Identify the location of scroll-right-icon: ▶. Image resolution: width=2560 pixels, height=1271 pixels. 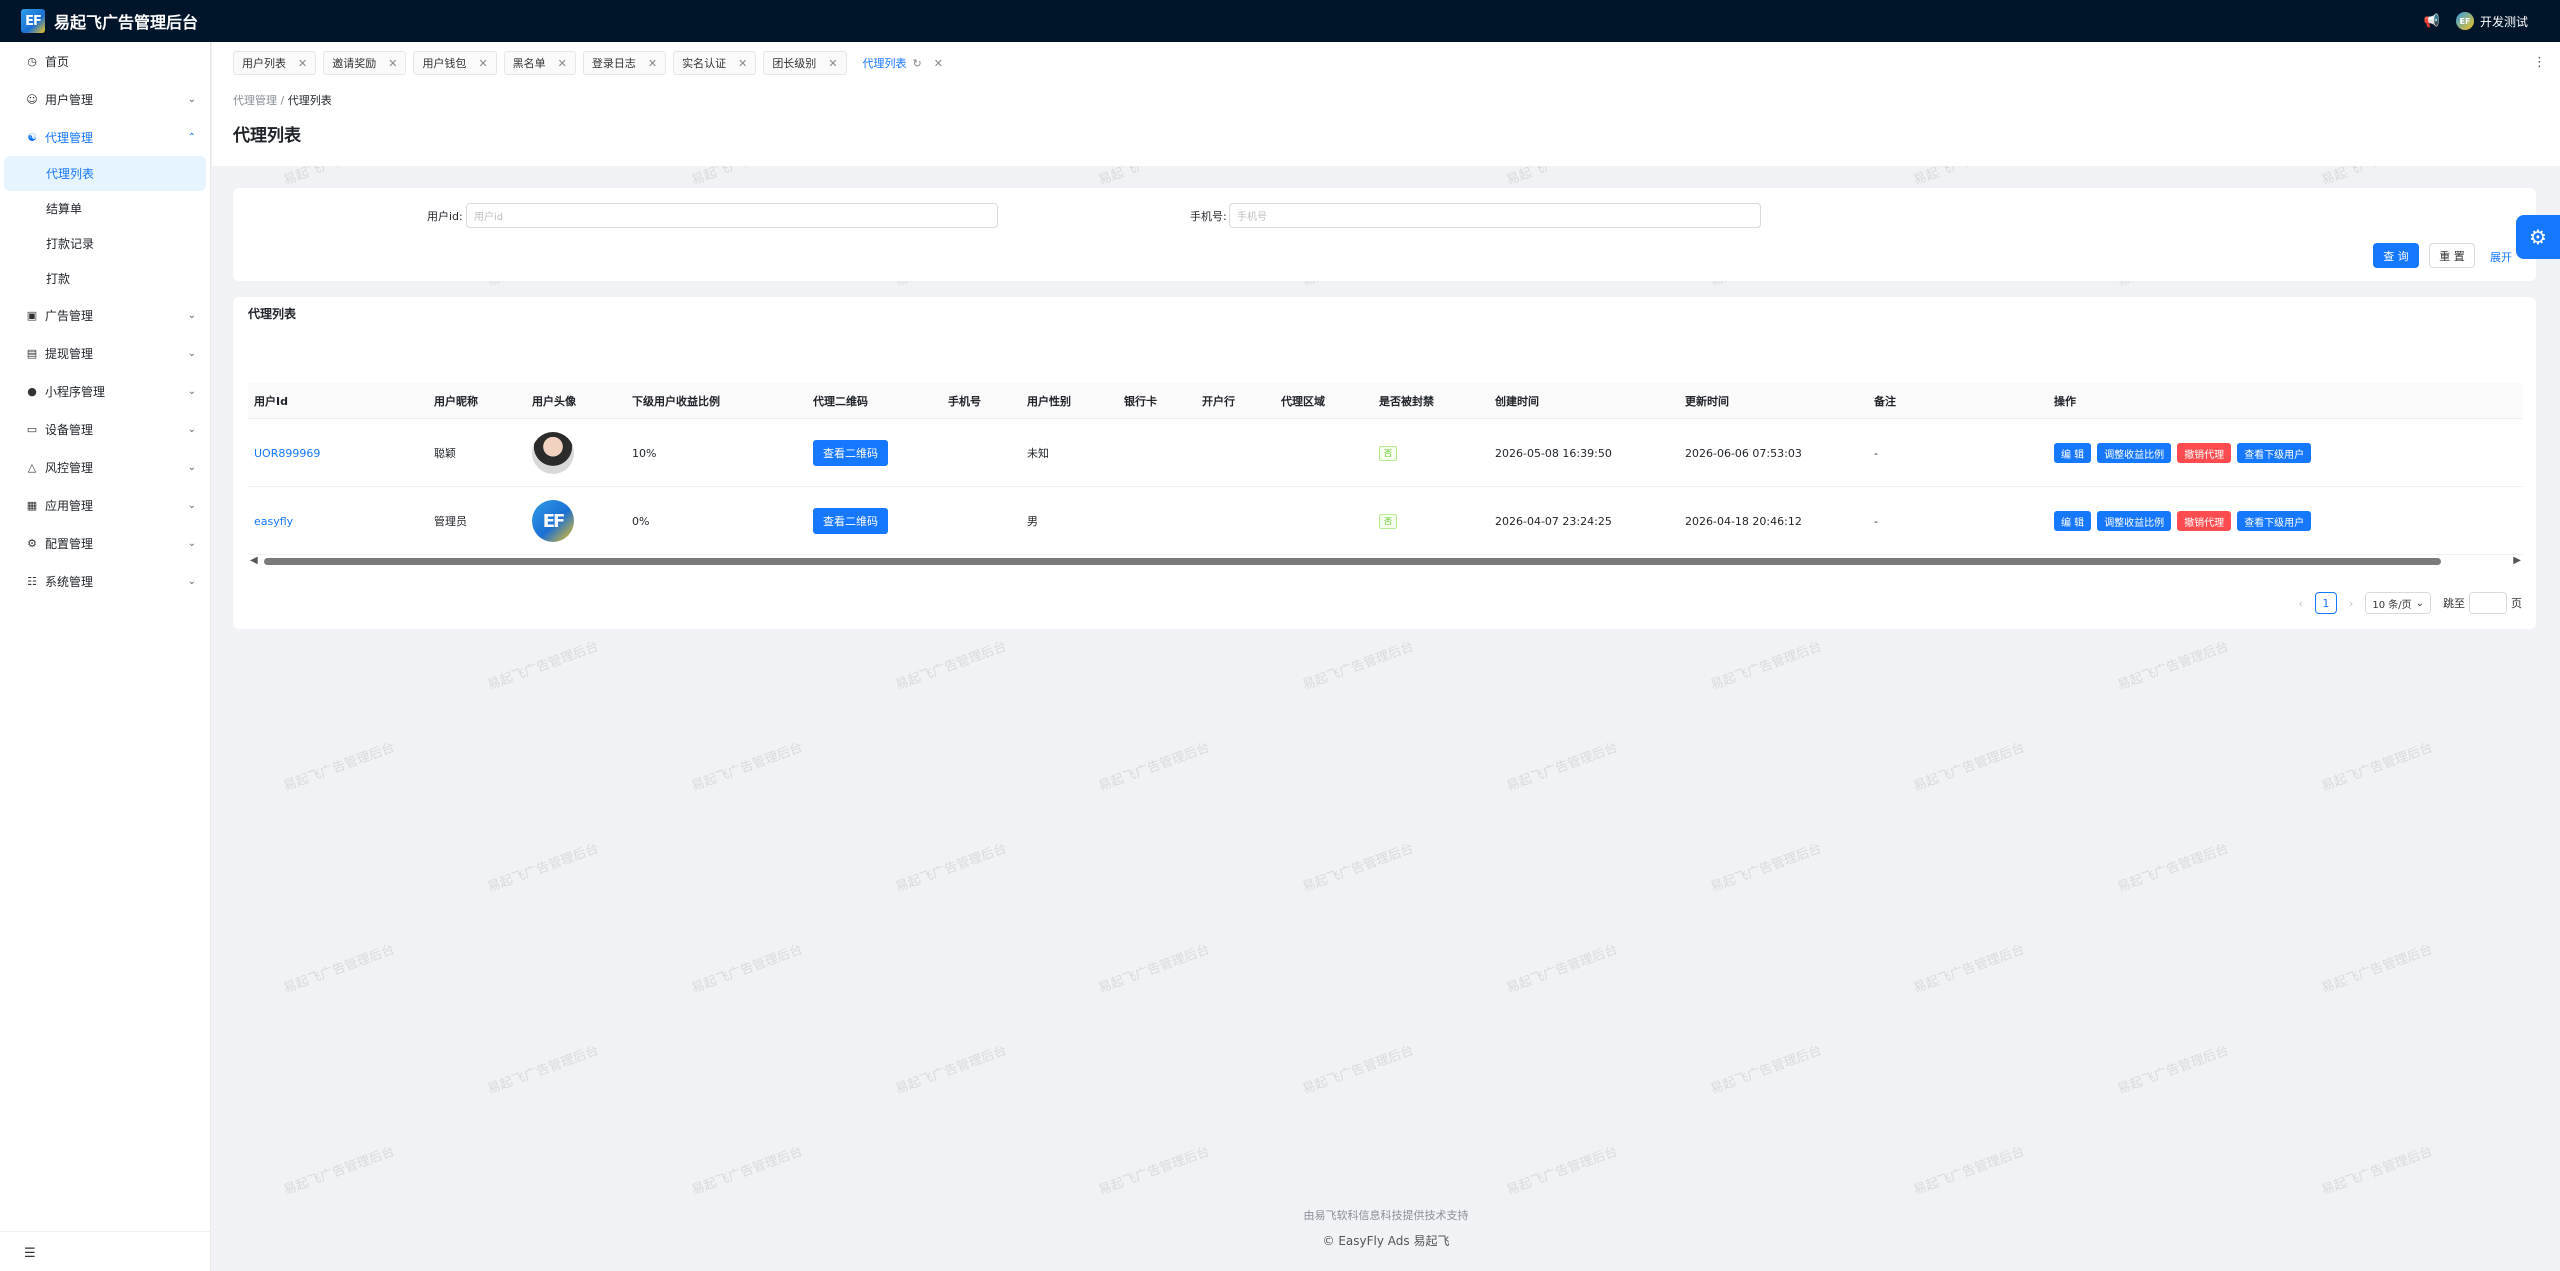
(2517, 560).